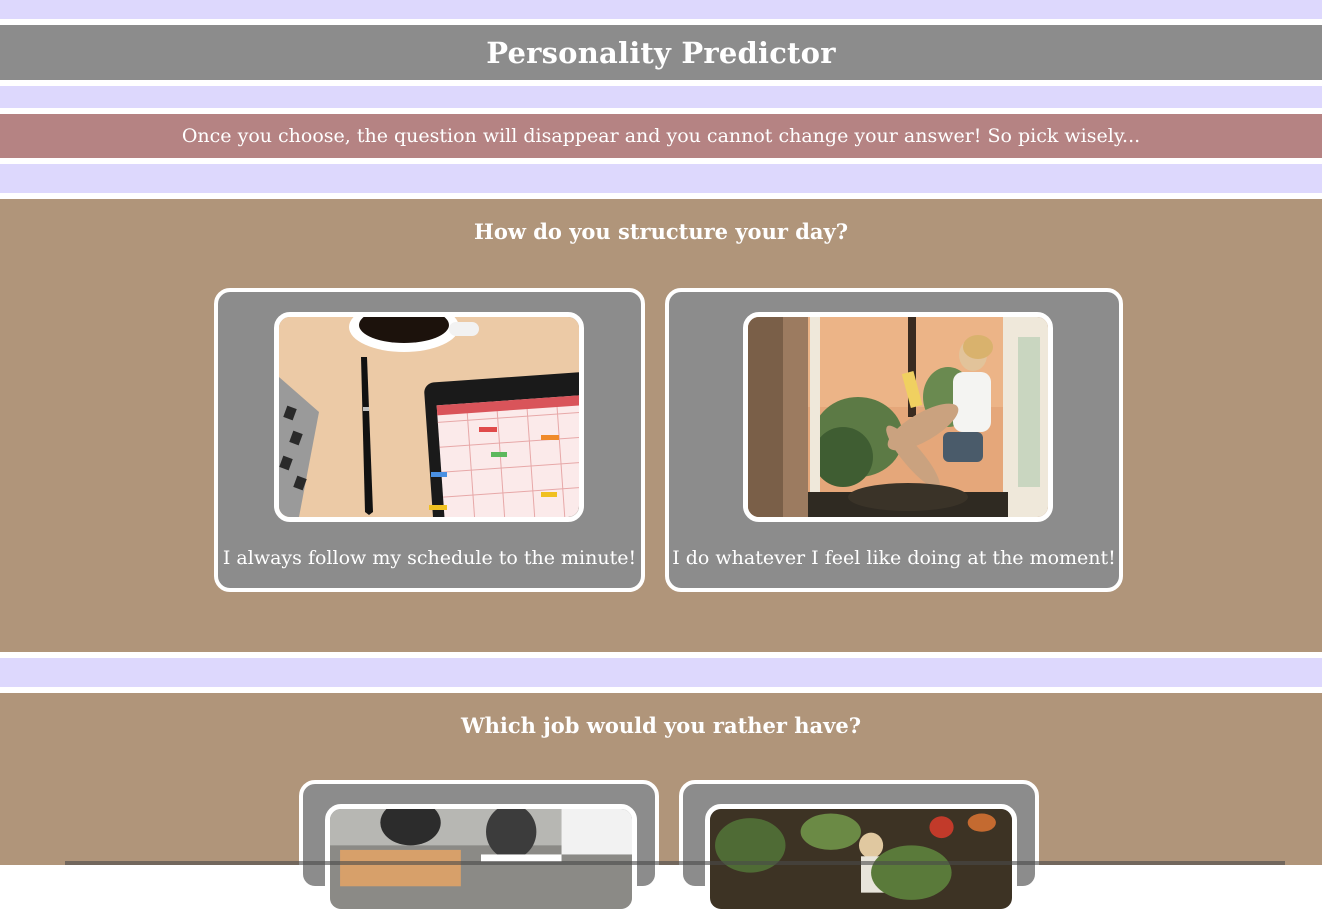 This screenshot has width=1322, height=914. I want to click on answer-card-office-job, so click(479, 847).